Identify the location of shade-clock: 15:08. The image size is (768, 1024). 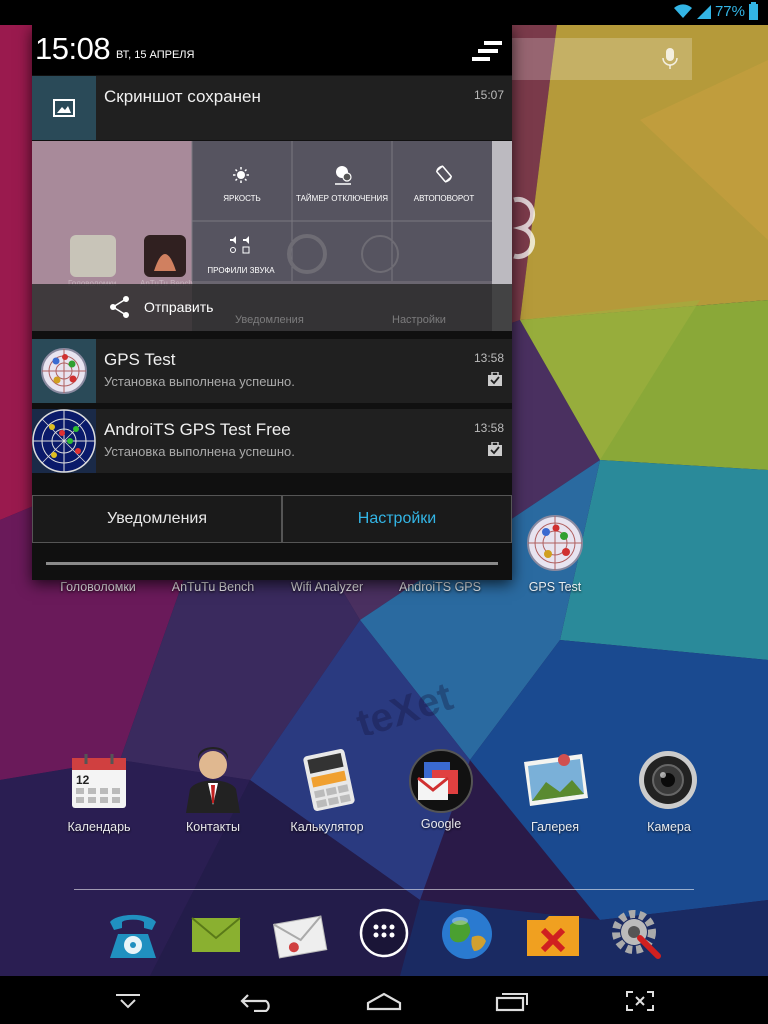
(73, 48).